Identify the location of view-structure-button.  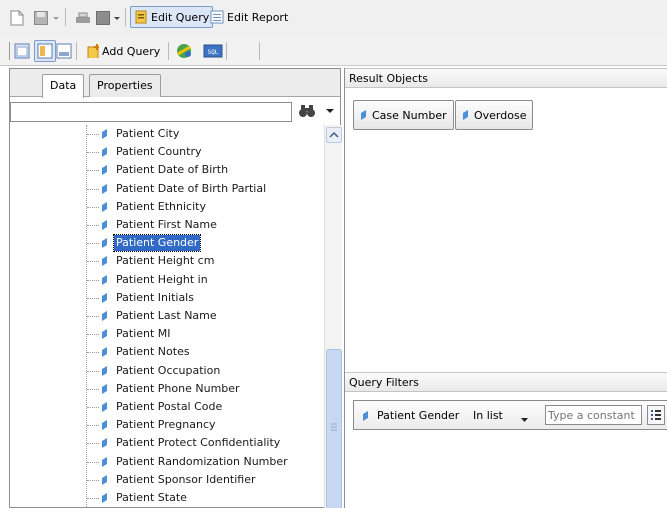
(64, 51).